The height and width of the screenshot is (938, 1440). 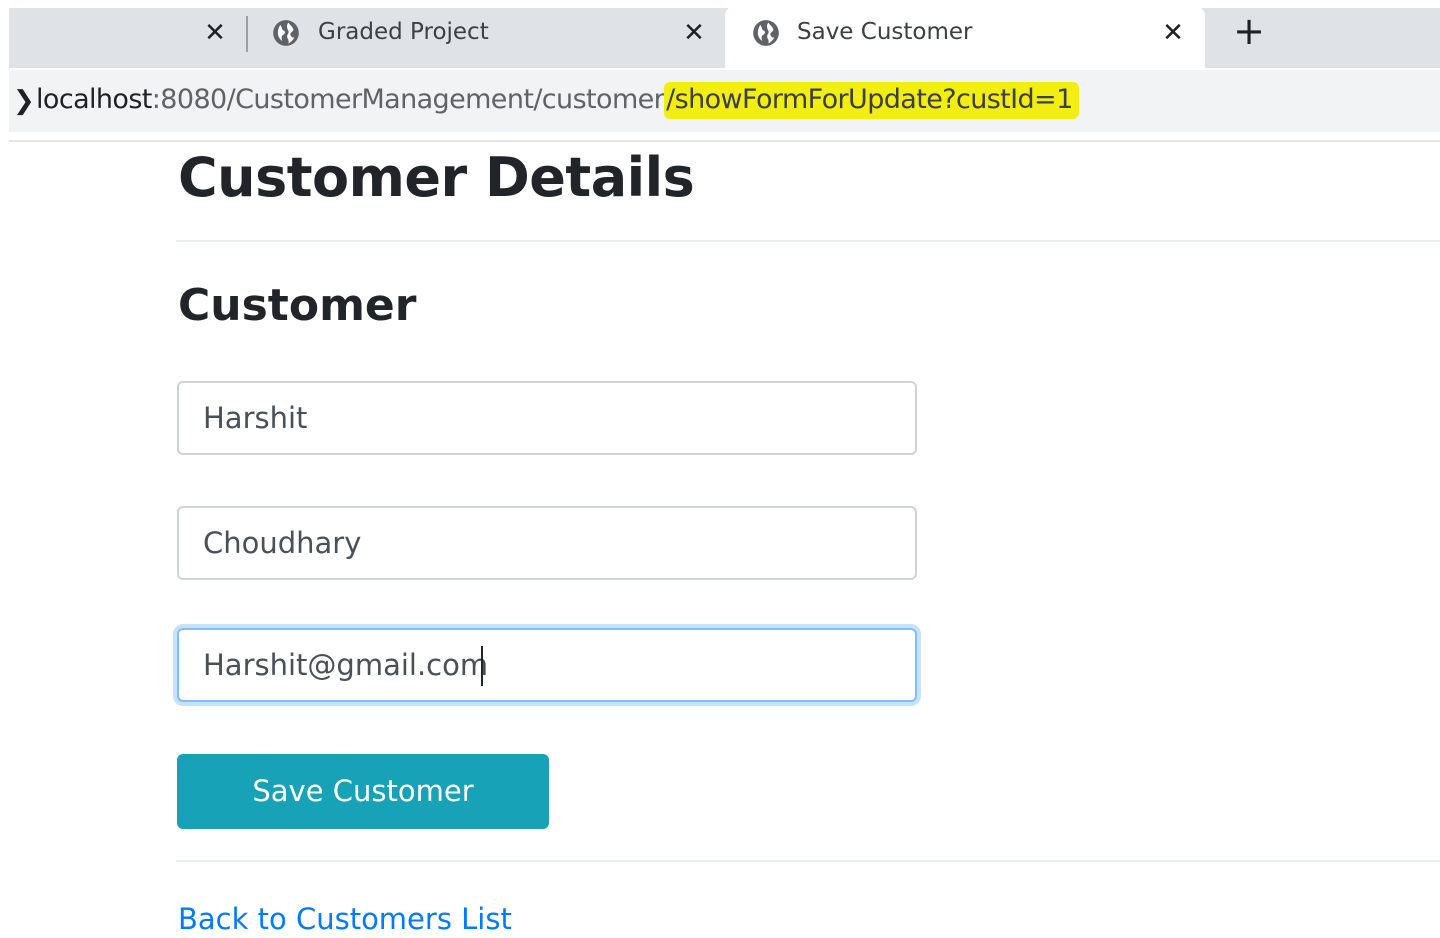 What do you see at coordinates (547, 543) in the screenshot?
I see `last-name-input` at bounding box center [547, 543].